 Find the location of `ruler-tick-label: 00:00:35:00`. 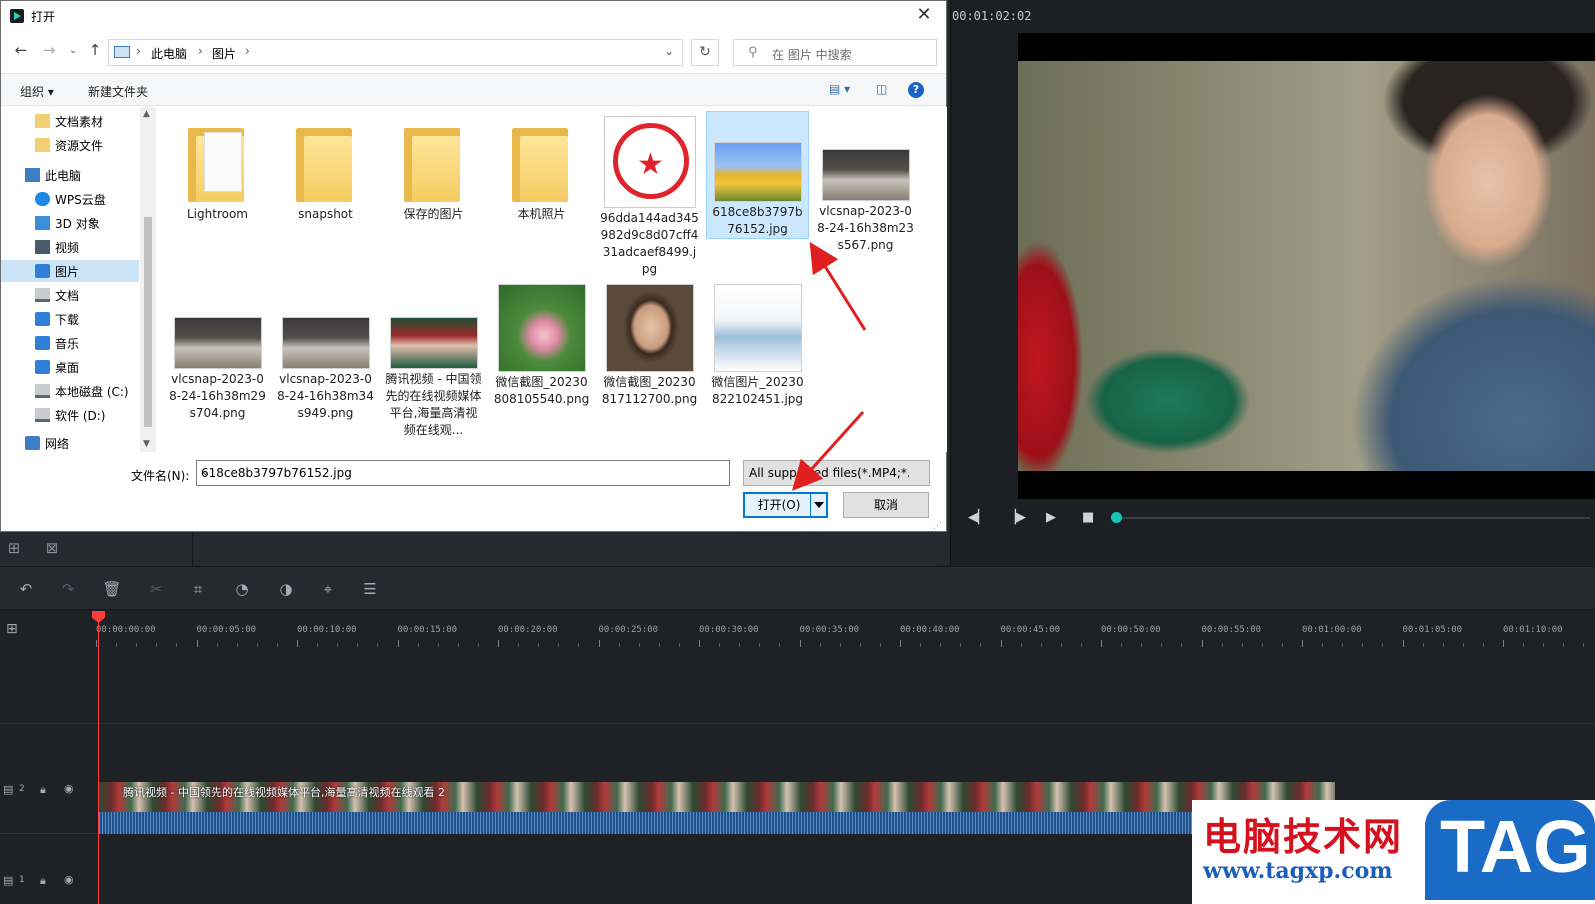

ruler-tick-label: 00:00:35:00 is located at coordinates (829, 630).